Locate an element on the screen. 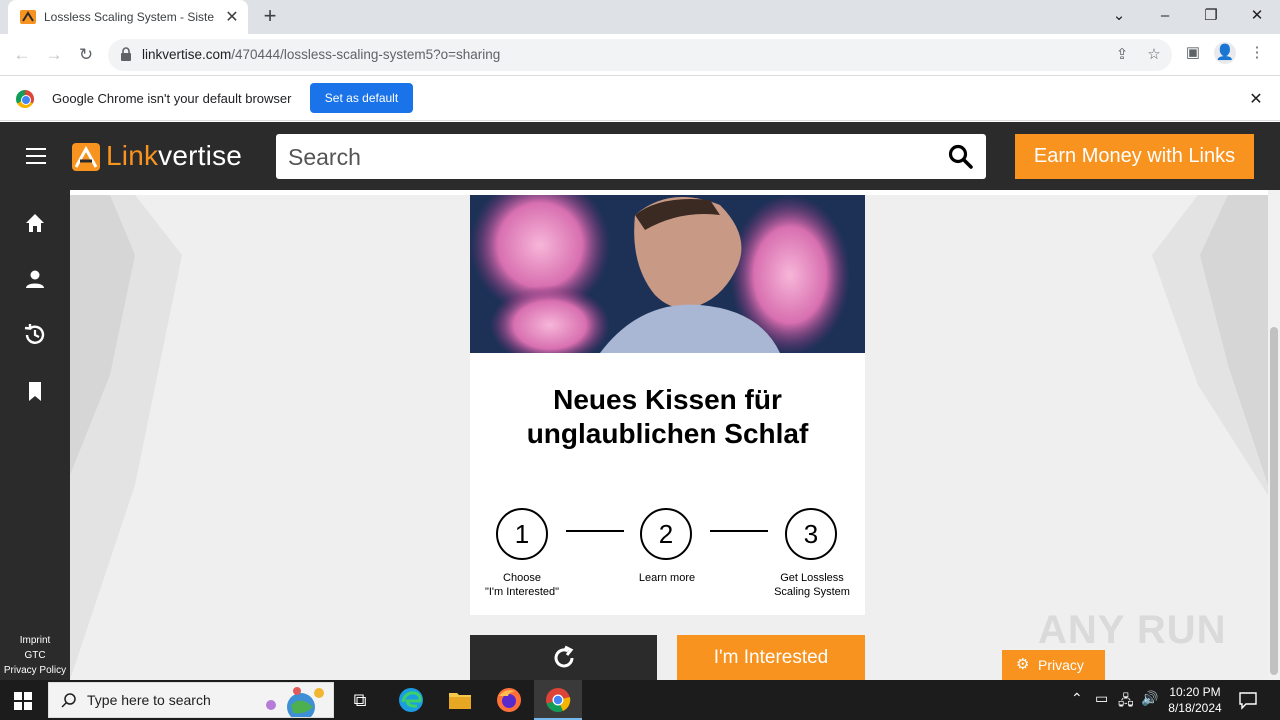 This screenshot has height=720, width=1280. clock-date: 8/18/2024 is located at coordinates (1195, 708).